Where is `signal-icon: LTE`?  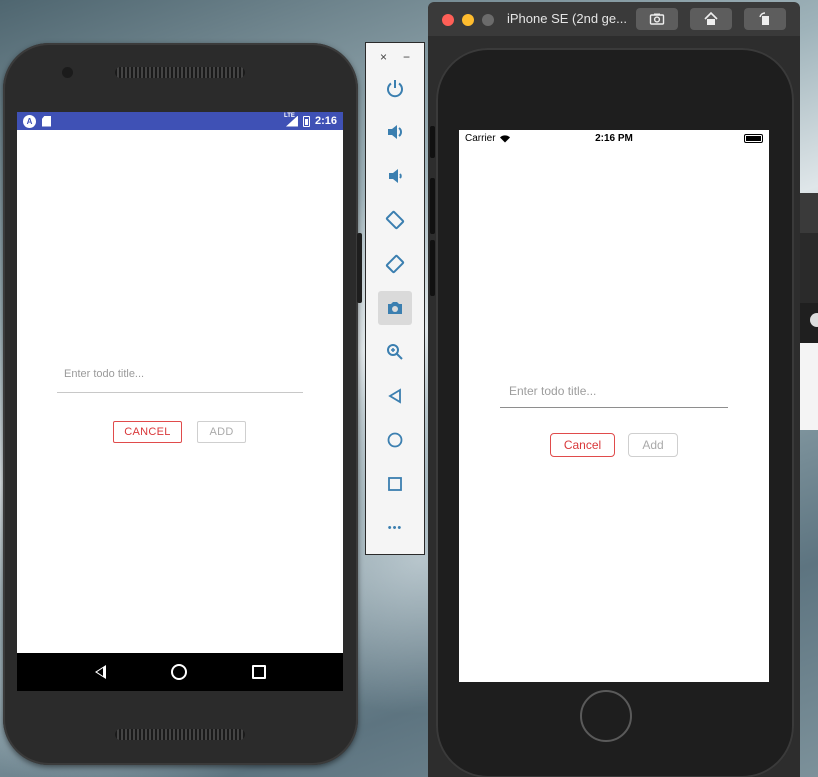 signal-icon: LTE is located at coordinates (290, 119).